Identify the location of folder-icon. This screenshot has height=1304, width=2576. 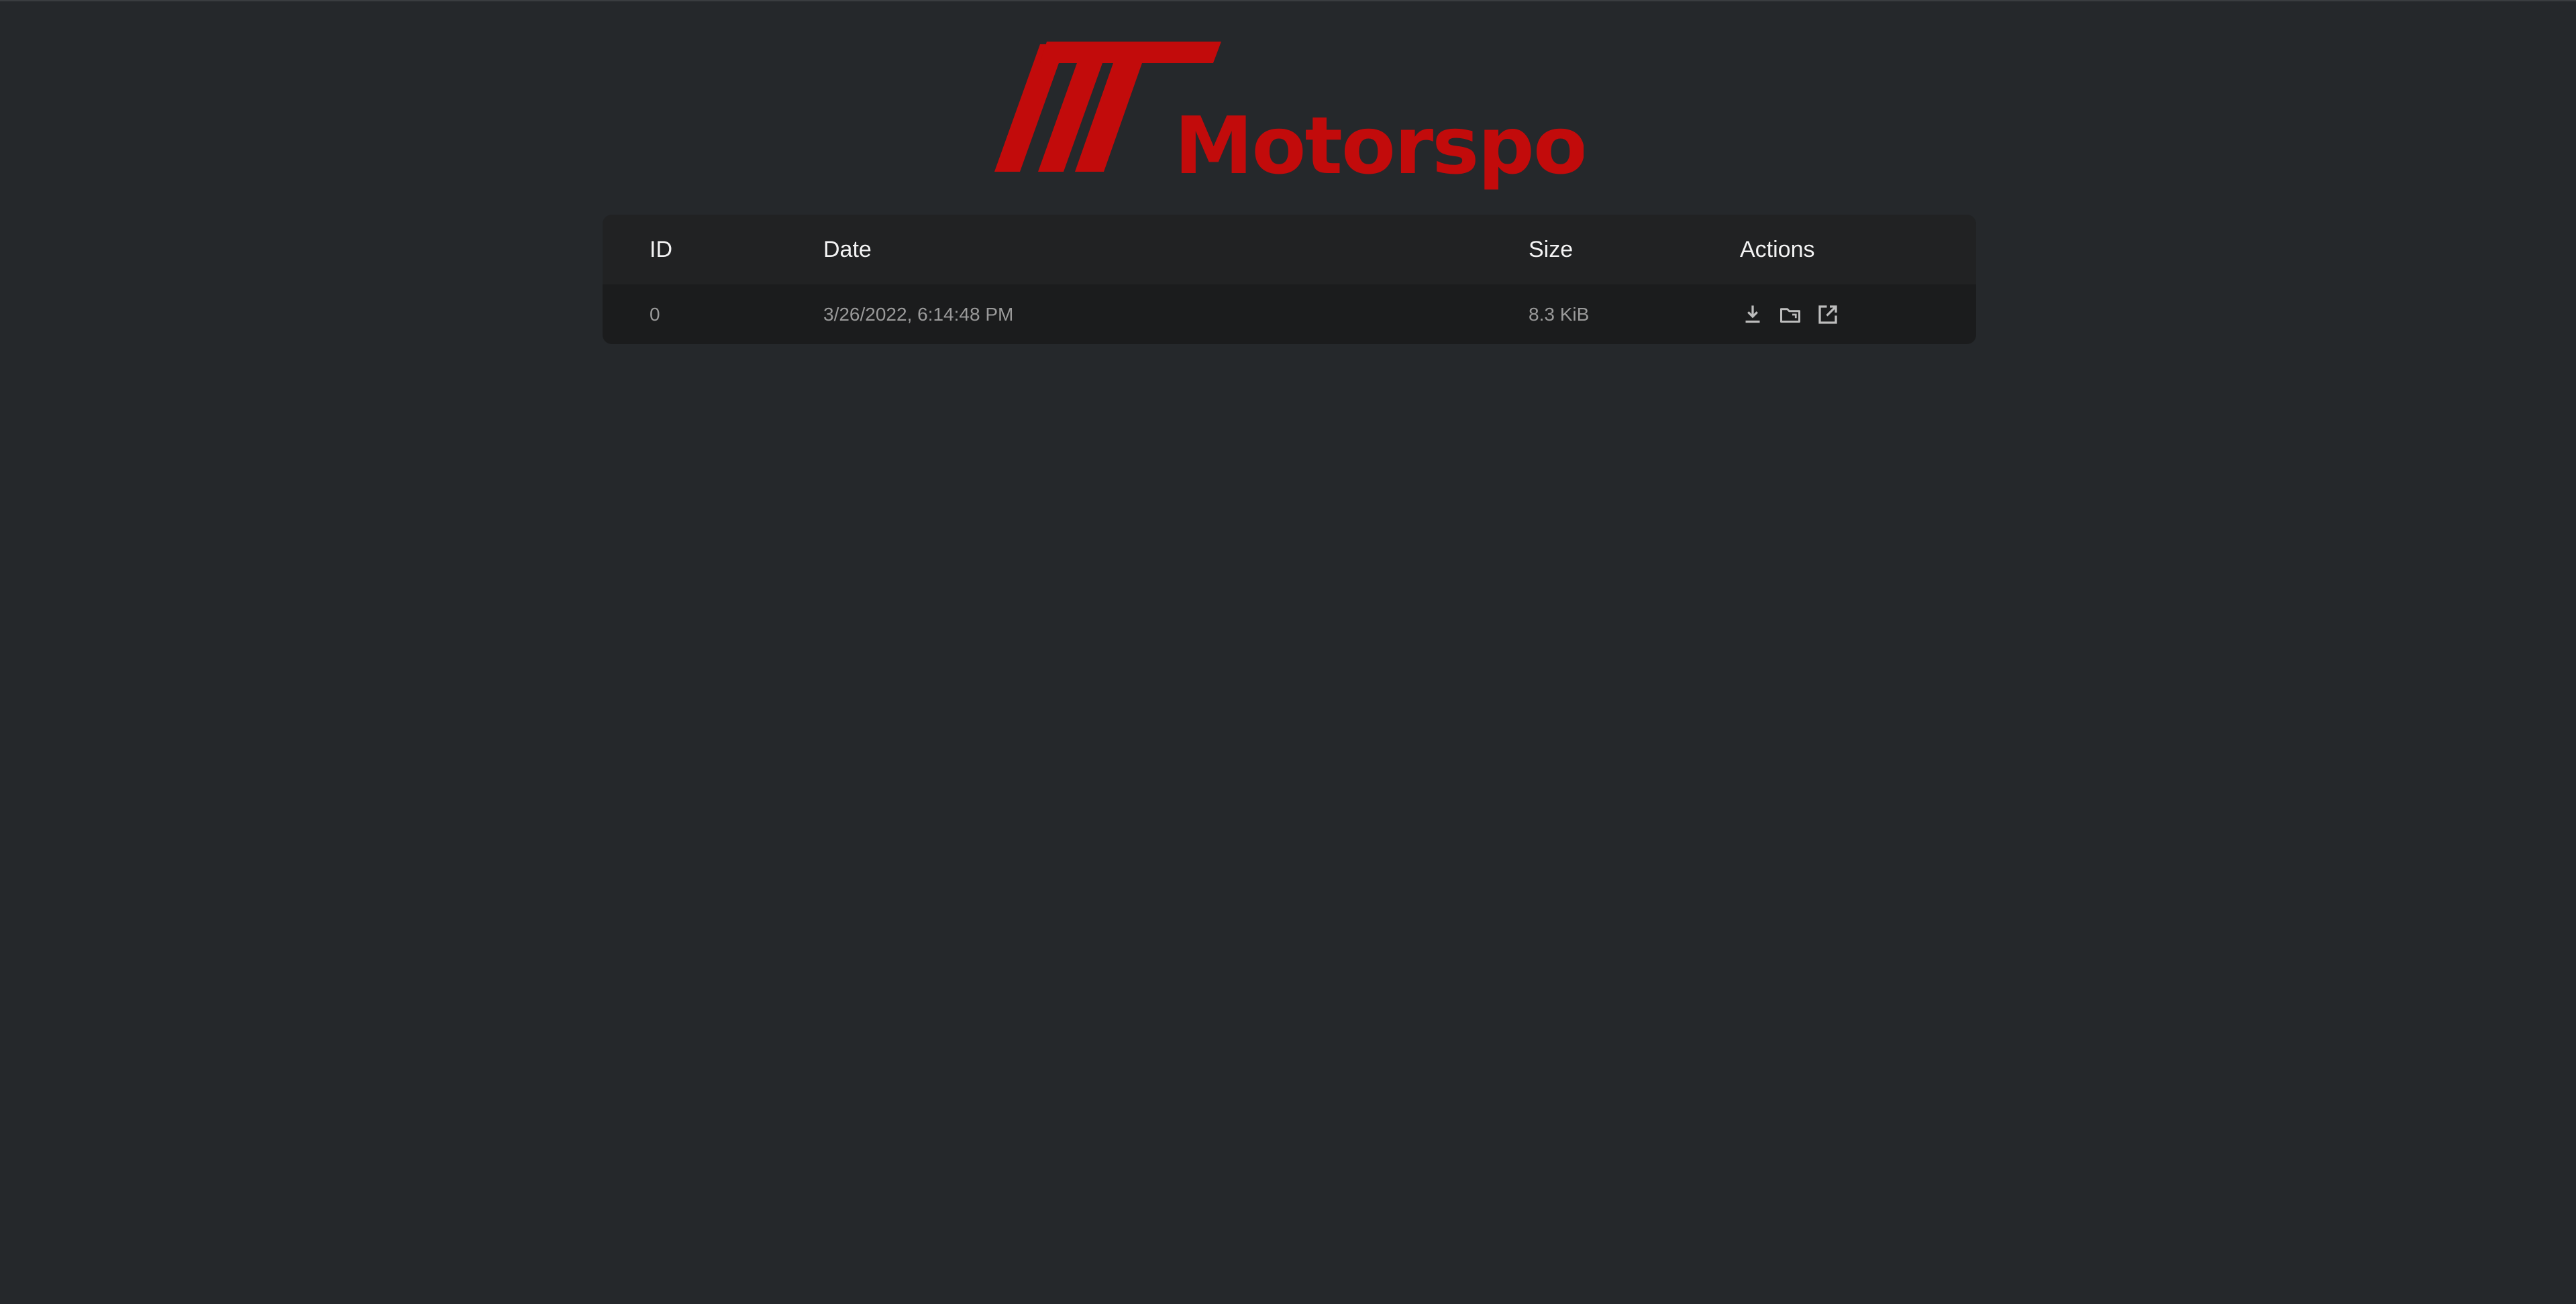
(1790, 315).